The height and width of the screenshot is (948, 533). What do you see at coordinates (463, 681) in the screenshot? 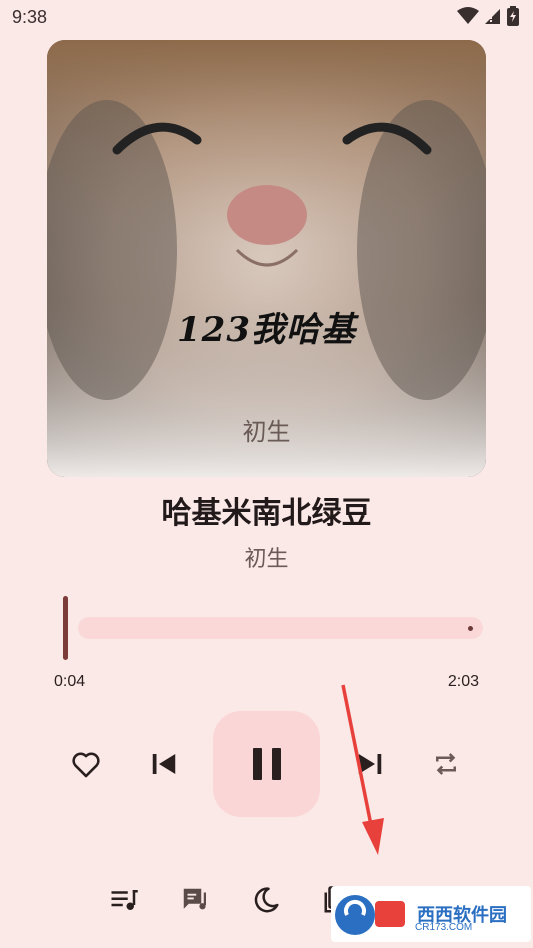
I see `time-total: 2:03` at bounding box center [463, 681].